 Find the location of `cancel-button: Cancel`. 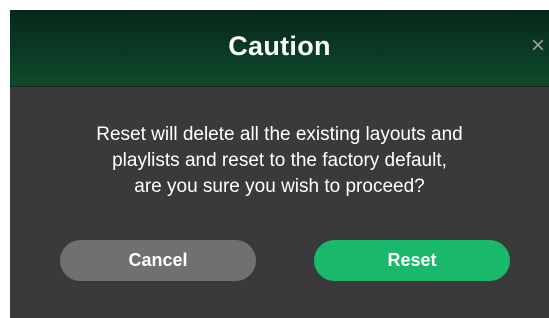

cancel-button: Cancel is located at coordinates (158, 260).